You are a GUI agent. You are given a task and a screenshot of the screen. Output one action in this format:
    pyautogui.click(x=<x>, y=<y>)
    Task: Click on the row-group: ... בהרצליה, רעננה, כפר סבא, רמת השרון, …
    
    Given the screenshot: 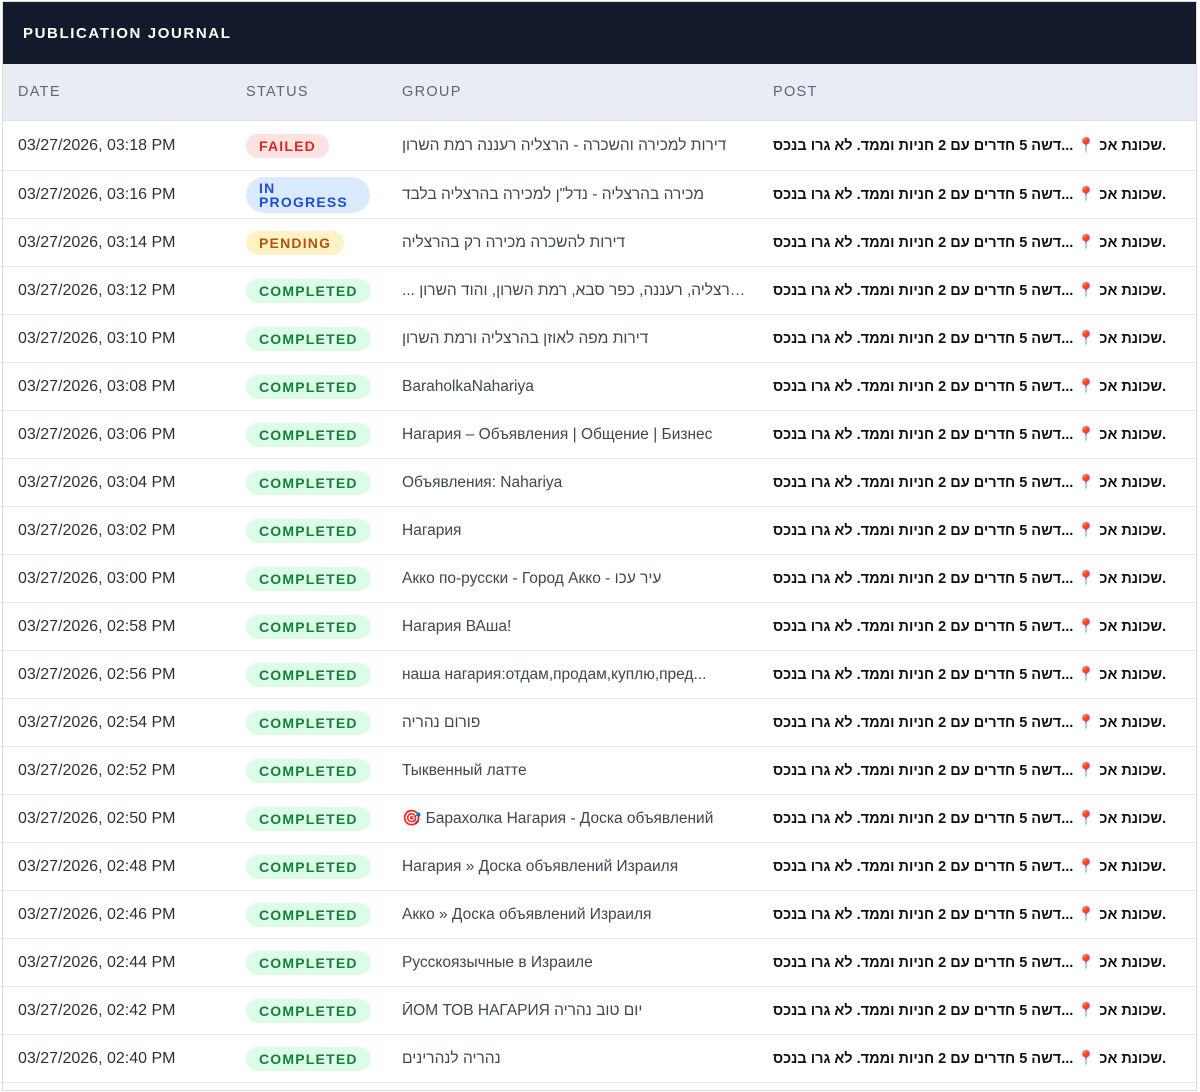 What is the action you would take?
    pyautogui.click(x=574, y=290)
    